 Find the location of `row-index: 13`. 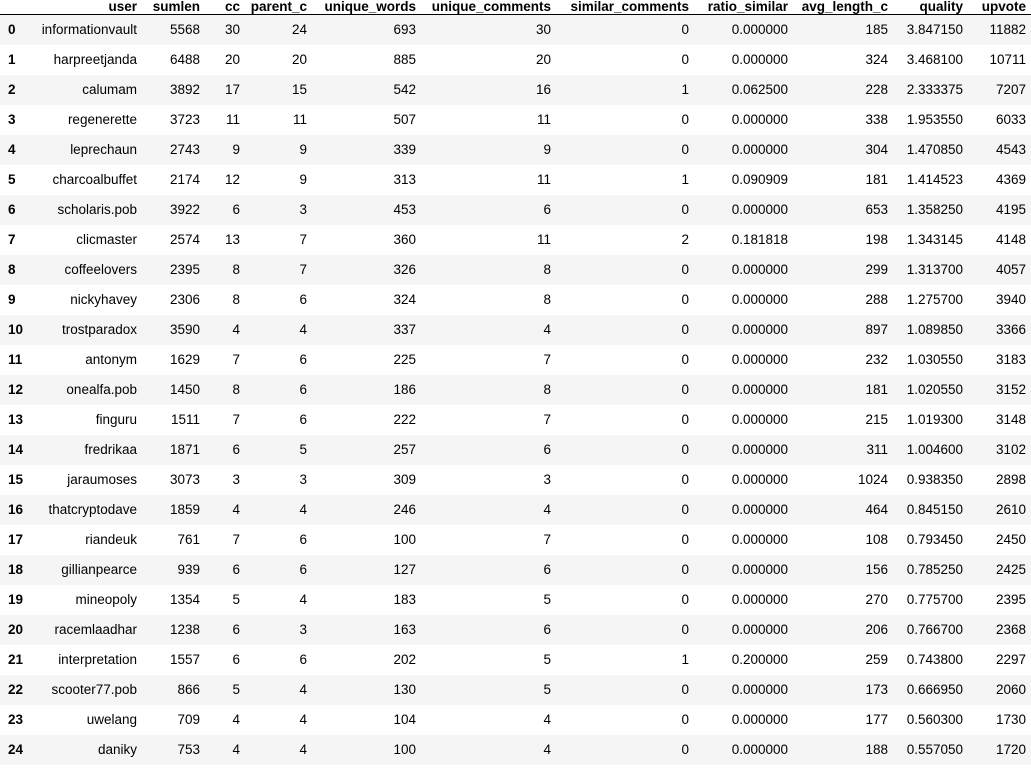

row-index: 13 is located at coordinates (16, 419).